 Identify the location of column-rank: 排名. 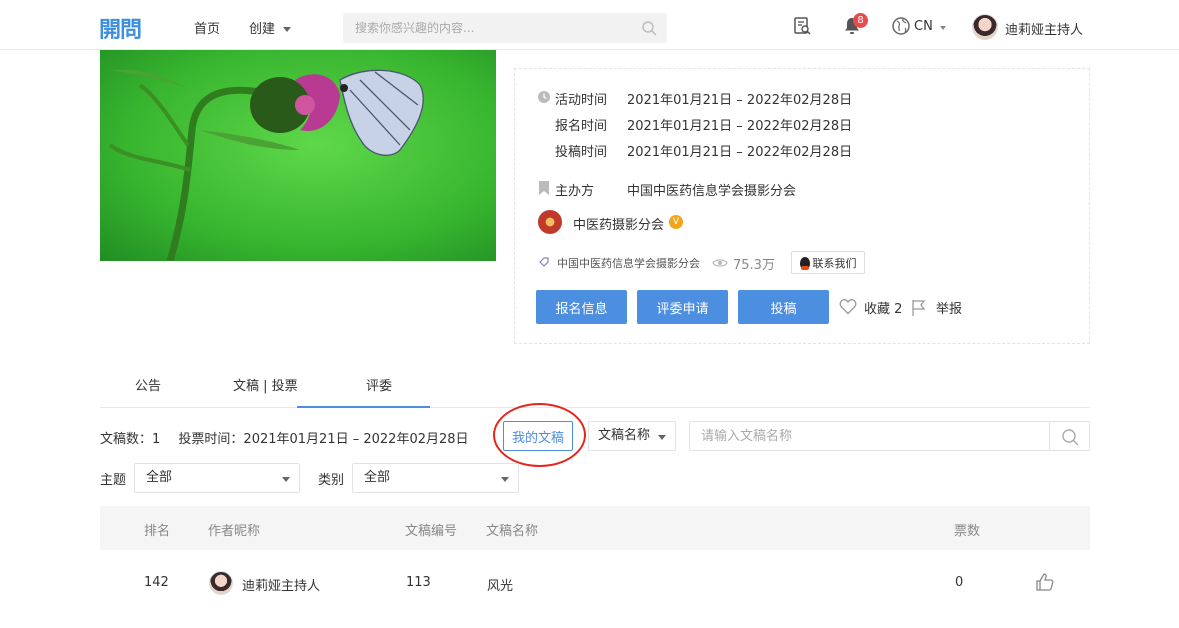
(157, 531).